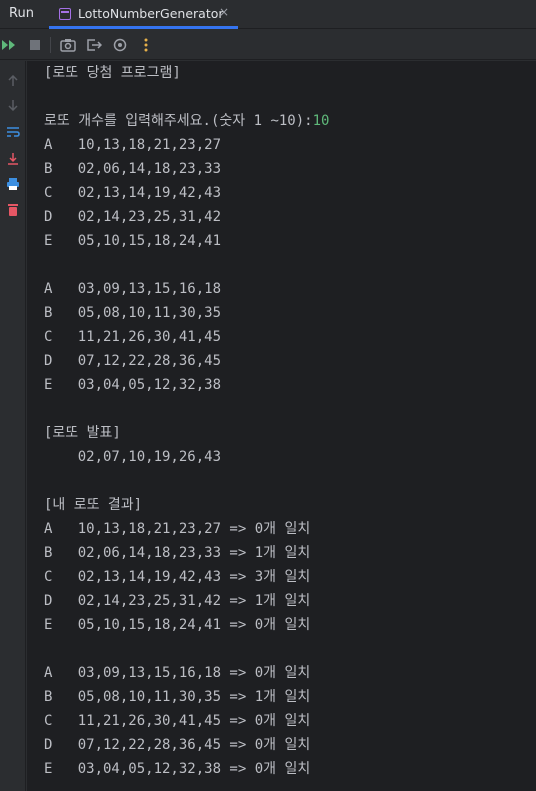  I want to click on result-title: [내 로또 결과], so click(93, 505).